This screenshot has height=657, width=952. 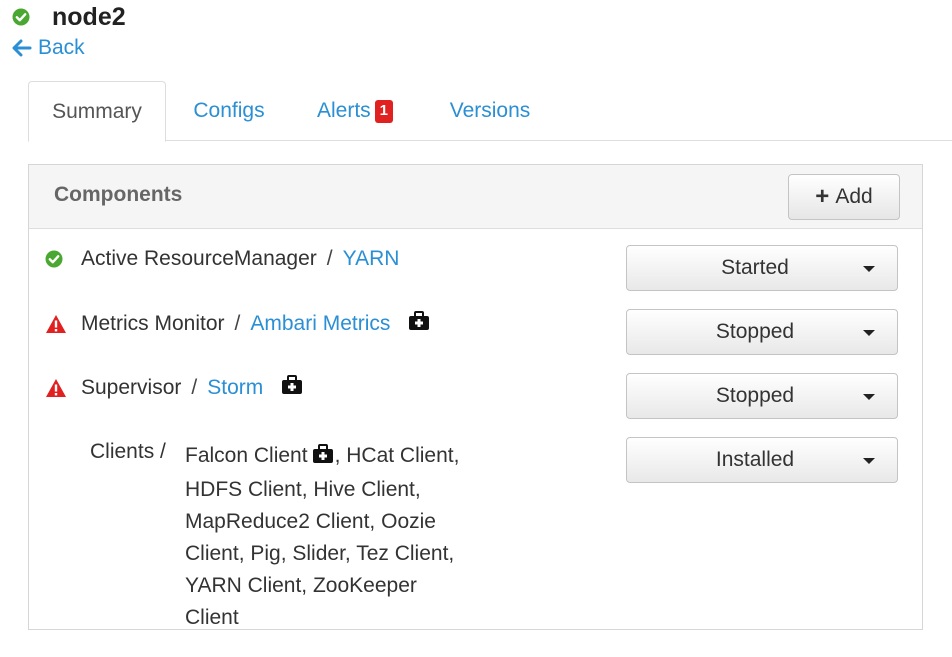 I want to click on tab-configs-label: Configs, so click(x=229, y=110).